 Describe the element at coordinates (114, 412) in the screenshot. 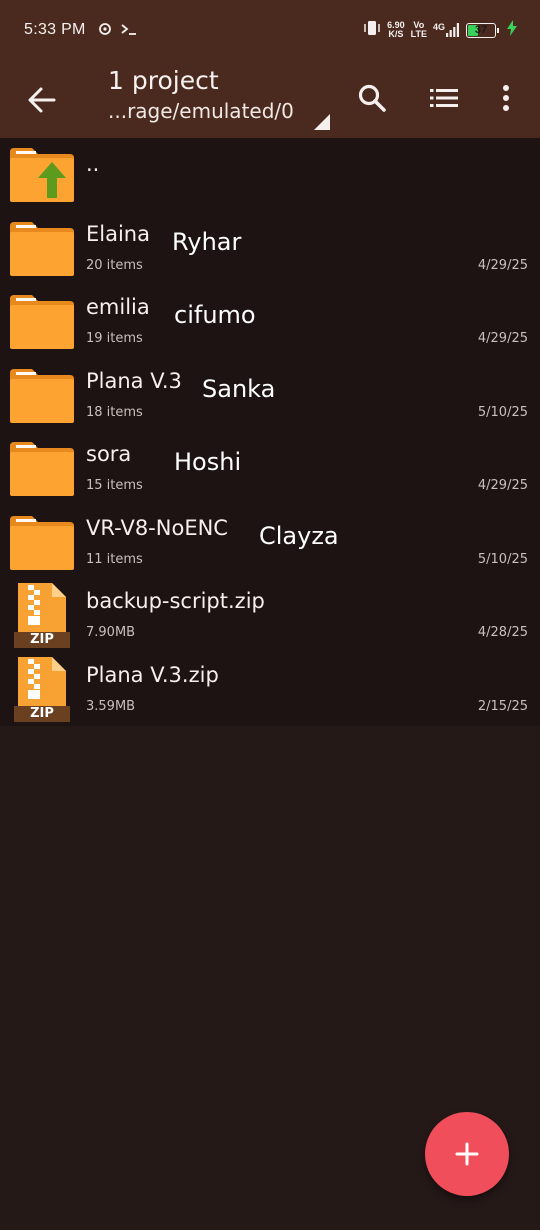

I see `file-meta: 18 items` at that location.